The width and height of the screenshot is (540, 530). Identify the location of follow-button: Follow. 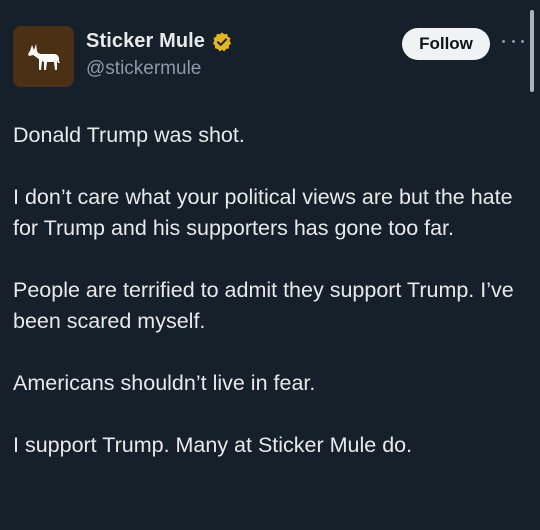
(446, 44).